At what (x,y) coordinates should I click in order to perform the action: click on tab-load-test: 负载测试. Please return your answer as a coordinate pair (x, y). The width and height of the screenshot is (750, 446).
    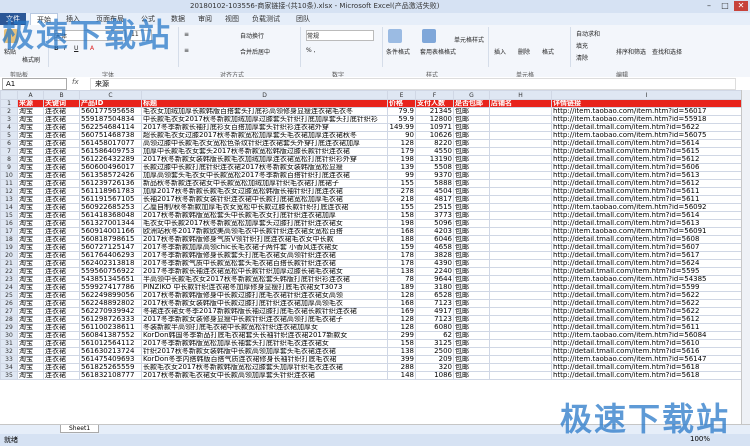
    Looking at the image, I should click on (266, 19).